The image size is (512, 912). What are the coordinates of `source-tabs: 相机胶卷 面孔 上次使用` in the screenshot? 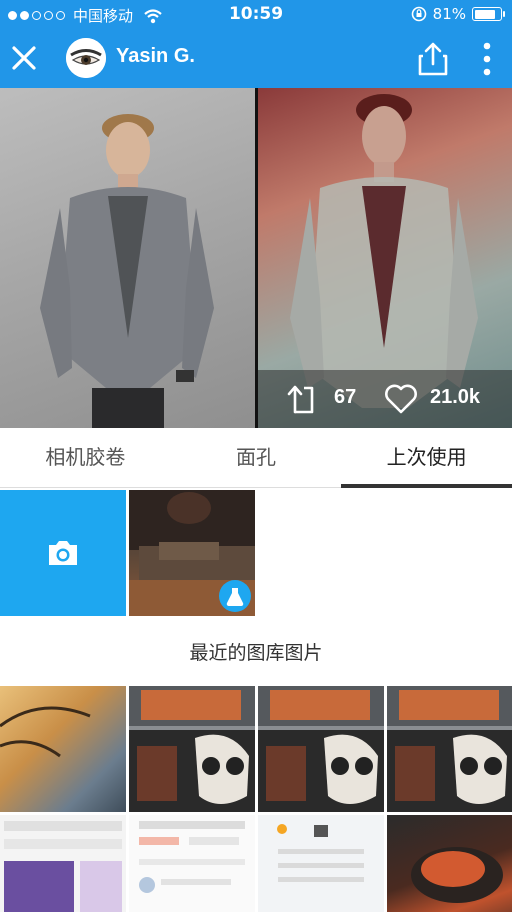 It's located at (256, 458).